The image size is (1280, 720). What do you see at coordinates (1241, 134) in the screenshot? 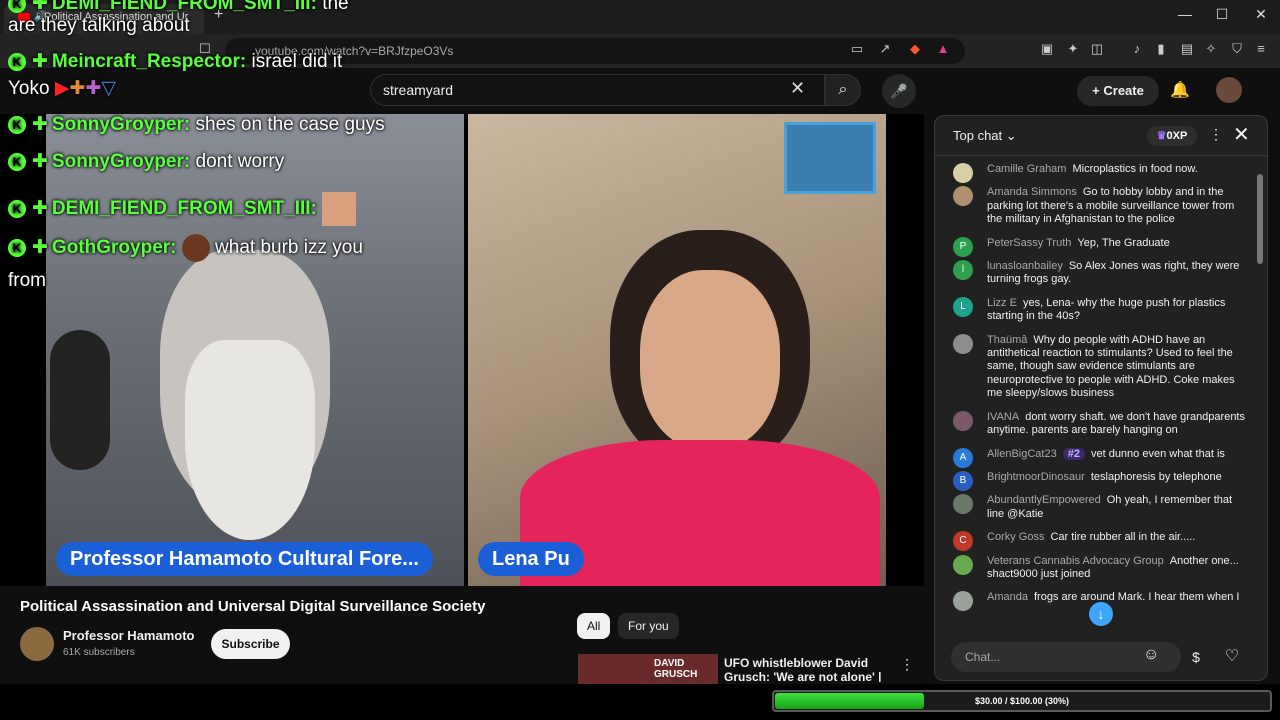
I see `close-chat-icon: ✕` at bounding box center [1241, 134].